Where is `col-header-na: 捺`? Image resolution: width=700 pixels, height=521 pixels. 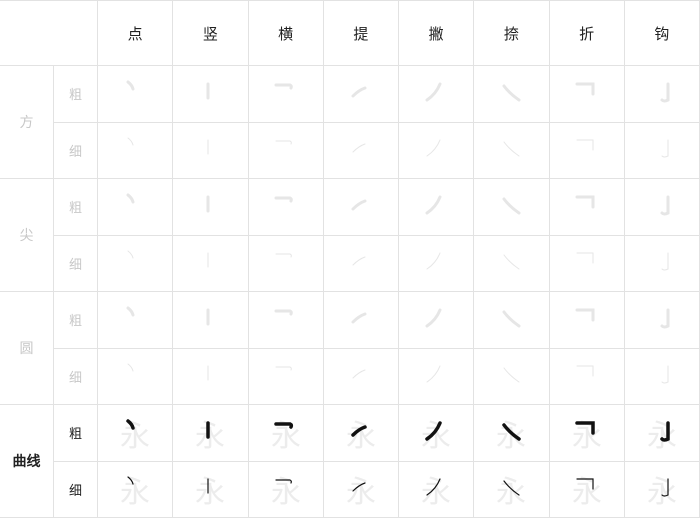 col-header-na: 捺 is located at coordinates (512, 33).